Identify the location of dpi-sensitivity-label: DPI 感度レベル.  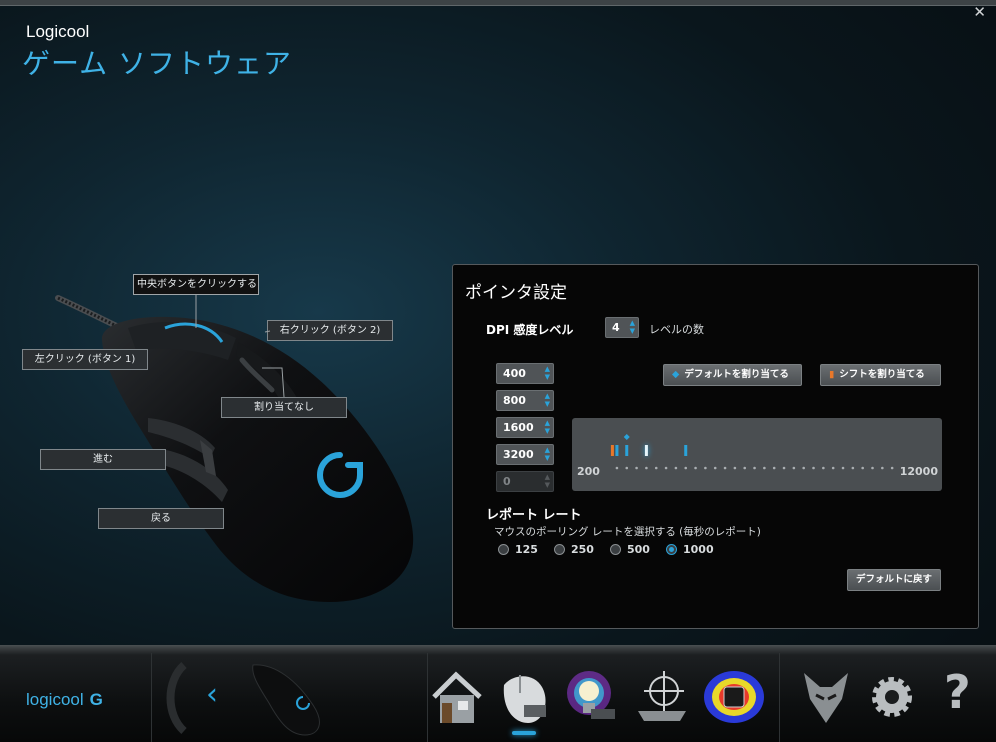
(530, 330).